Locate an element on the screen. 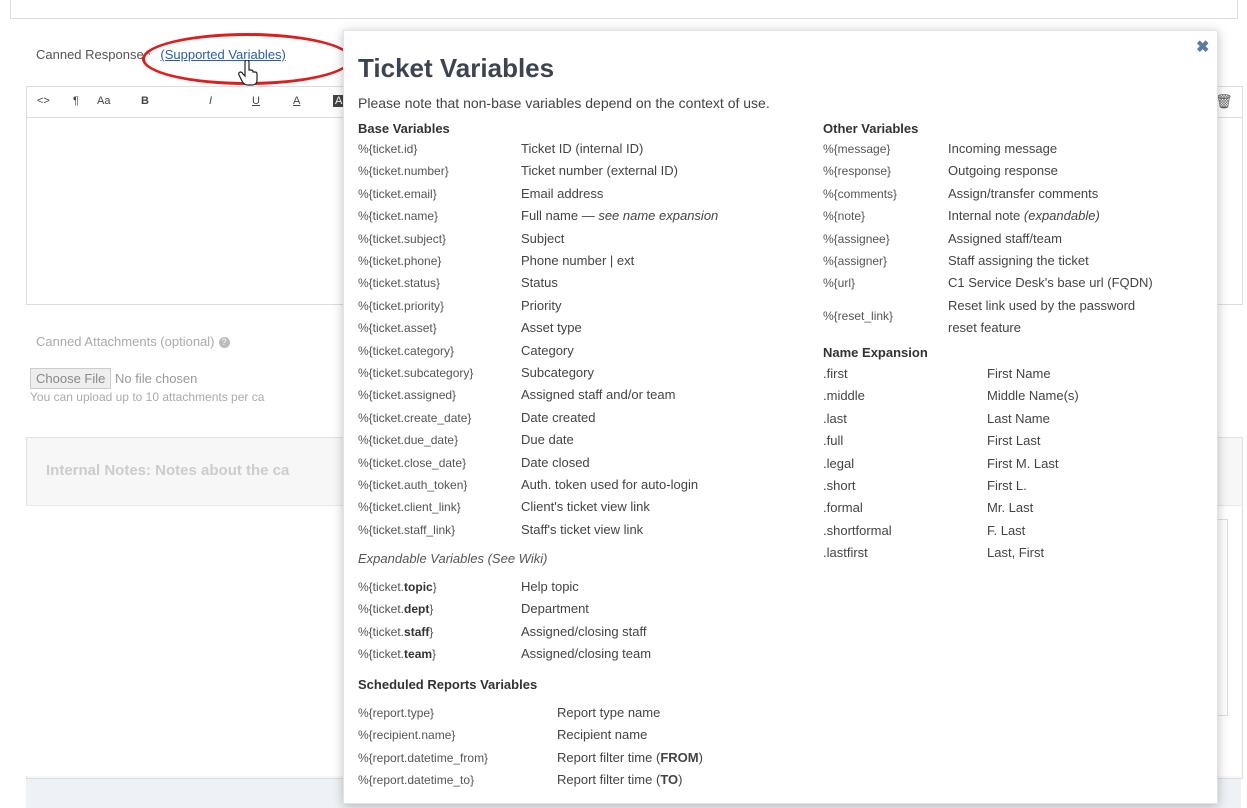  base-variable-name: %{ticket.close_date} is located at coordinates (412, 462).